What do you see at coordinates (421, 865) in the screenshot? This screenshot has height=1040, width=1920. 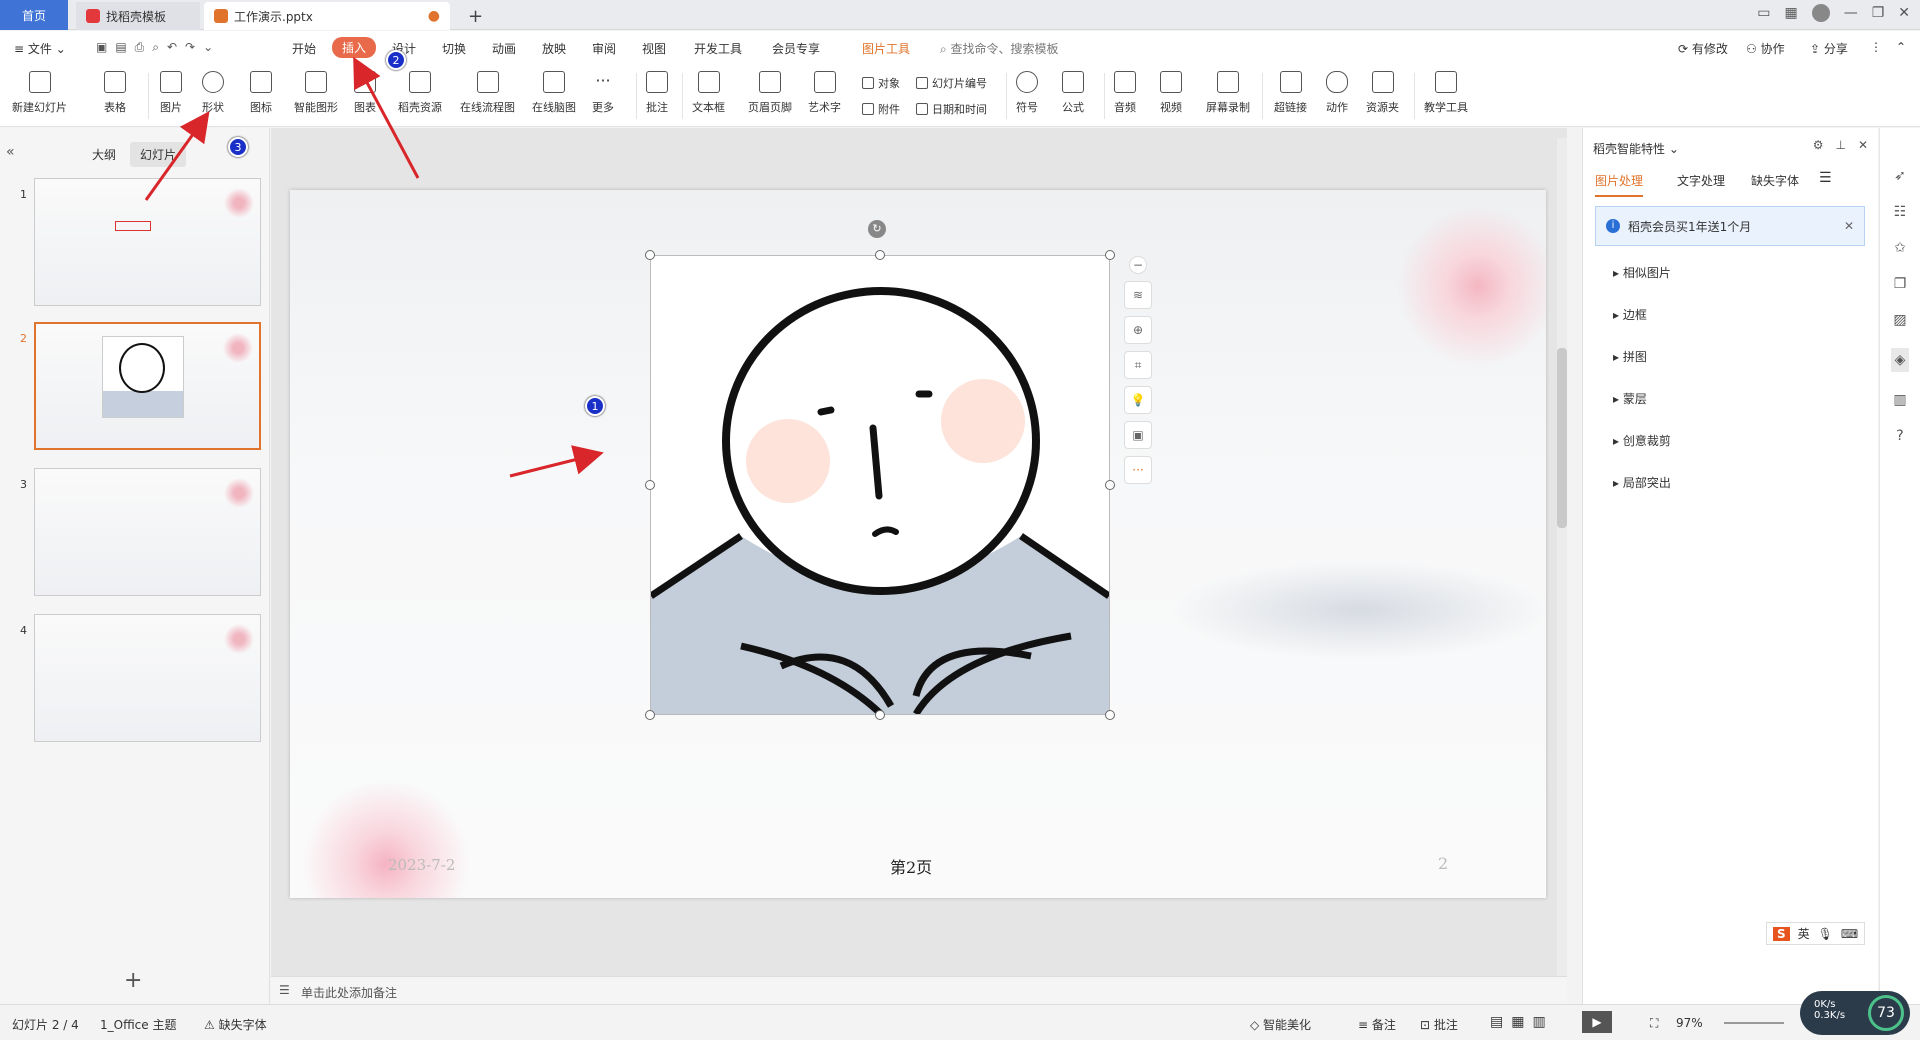 I see `slide-date: 2023-7-2` at bounding box center [421, 865].